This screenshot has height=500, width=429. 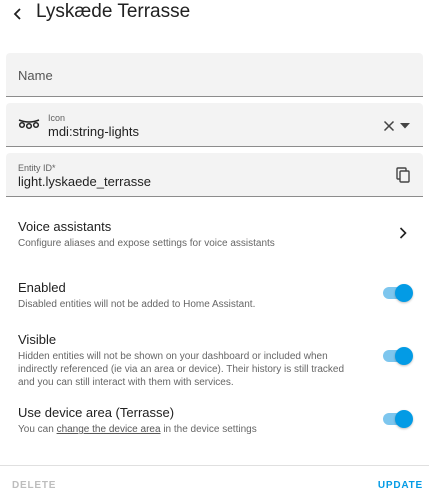 I want to click on back-arrow-icon, so click(x=18, y=14).